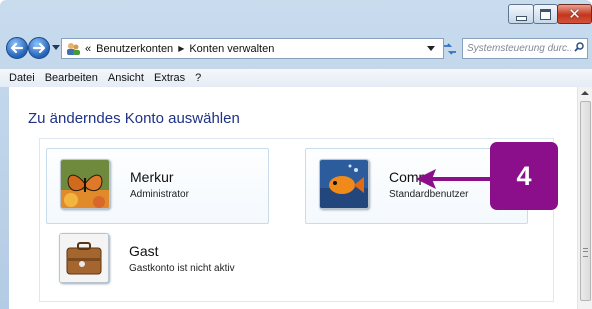  I want to click on scroll-up-icon, so click(585, 93).